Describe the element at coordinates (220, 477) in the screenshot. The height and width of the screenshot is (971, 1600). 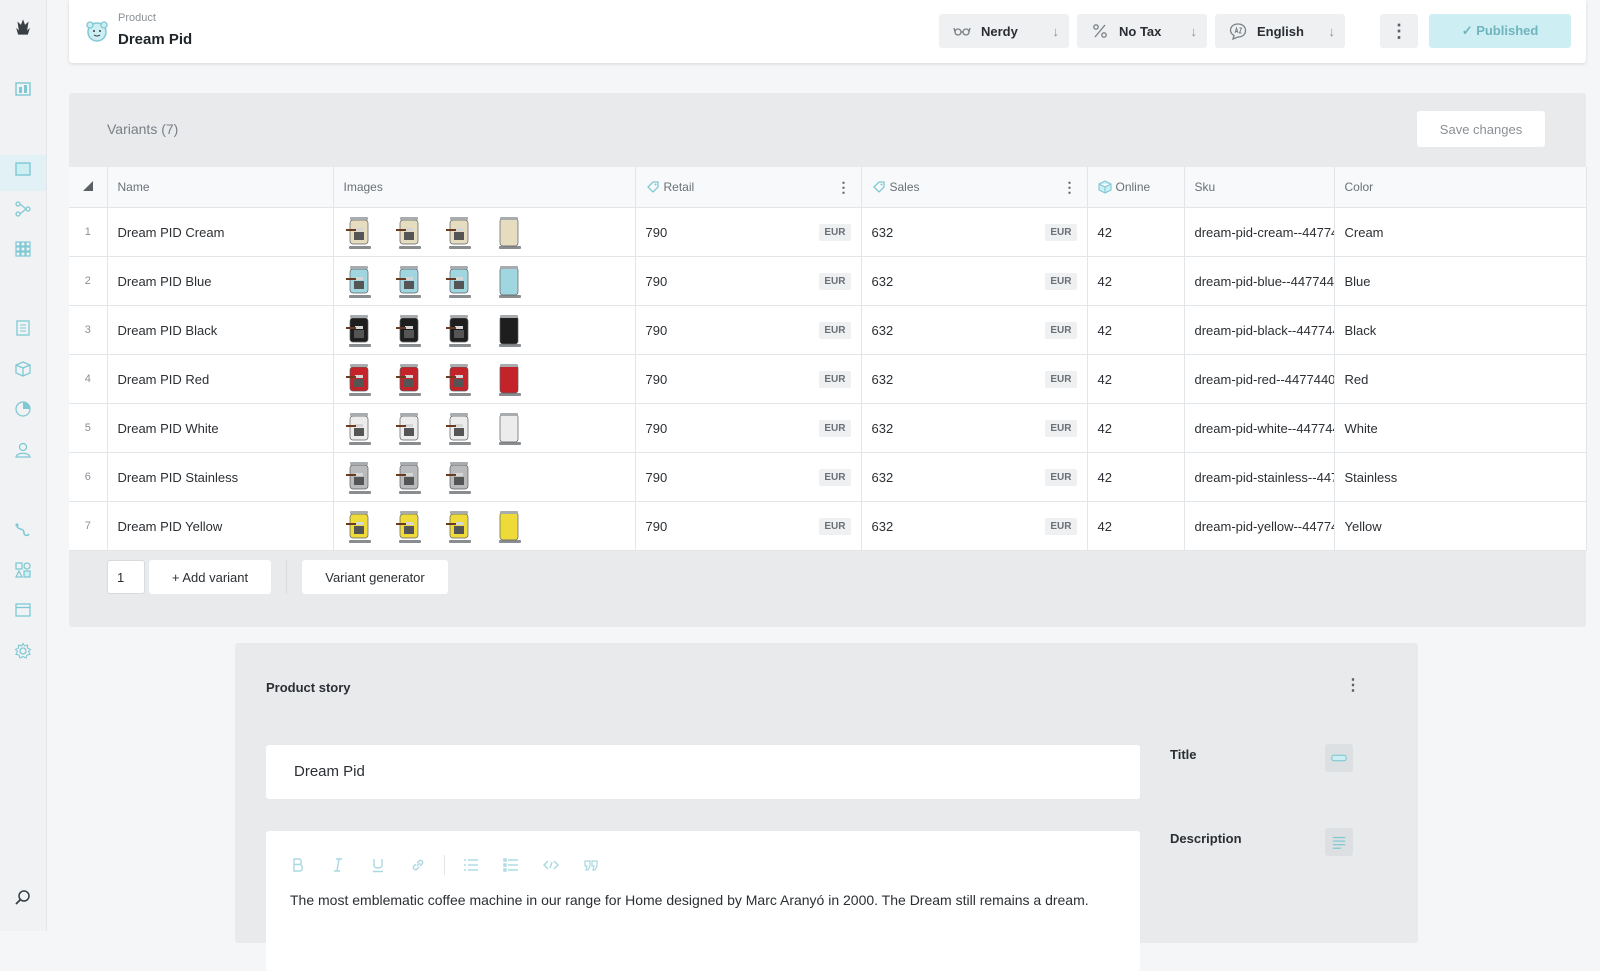
I see `variant-name-cell: Dream PID Stainless` at that location.